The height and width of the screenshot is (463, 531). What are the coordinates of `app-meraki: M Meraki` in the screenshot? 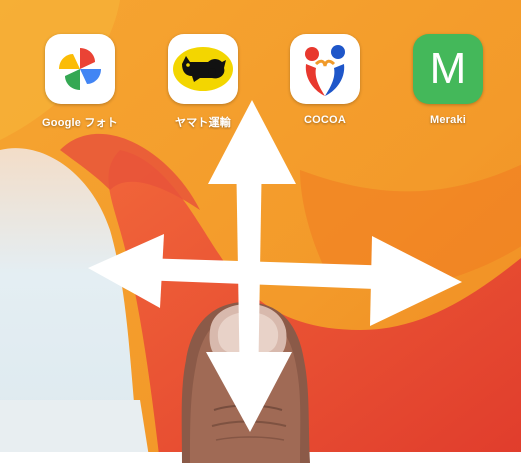 It's located at (448, 80).